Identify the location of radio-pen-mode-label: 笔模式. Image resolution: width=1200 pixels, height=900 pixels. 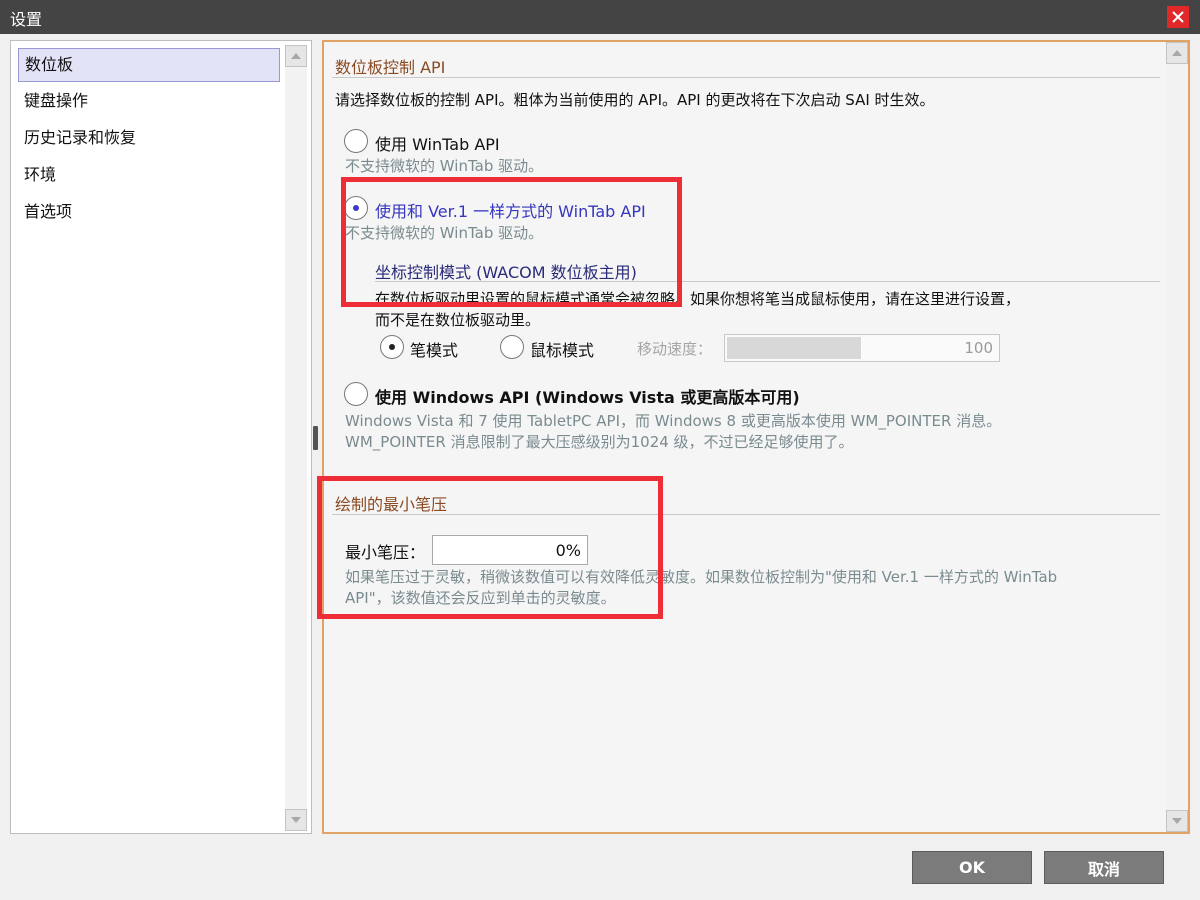
(434, 349).